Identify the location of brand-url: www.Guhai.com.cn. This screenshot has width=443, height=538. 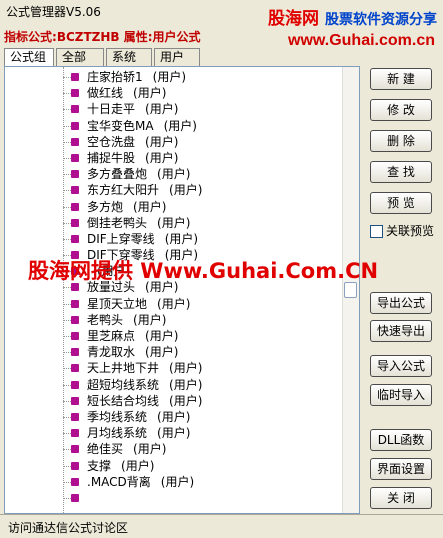
(361, 40).